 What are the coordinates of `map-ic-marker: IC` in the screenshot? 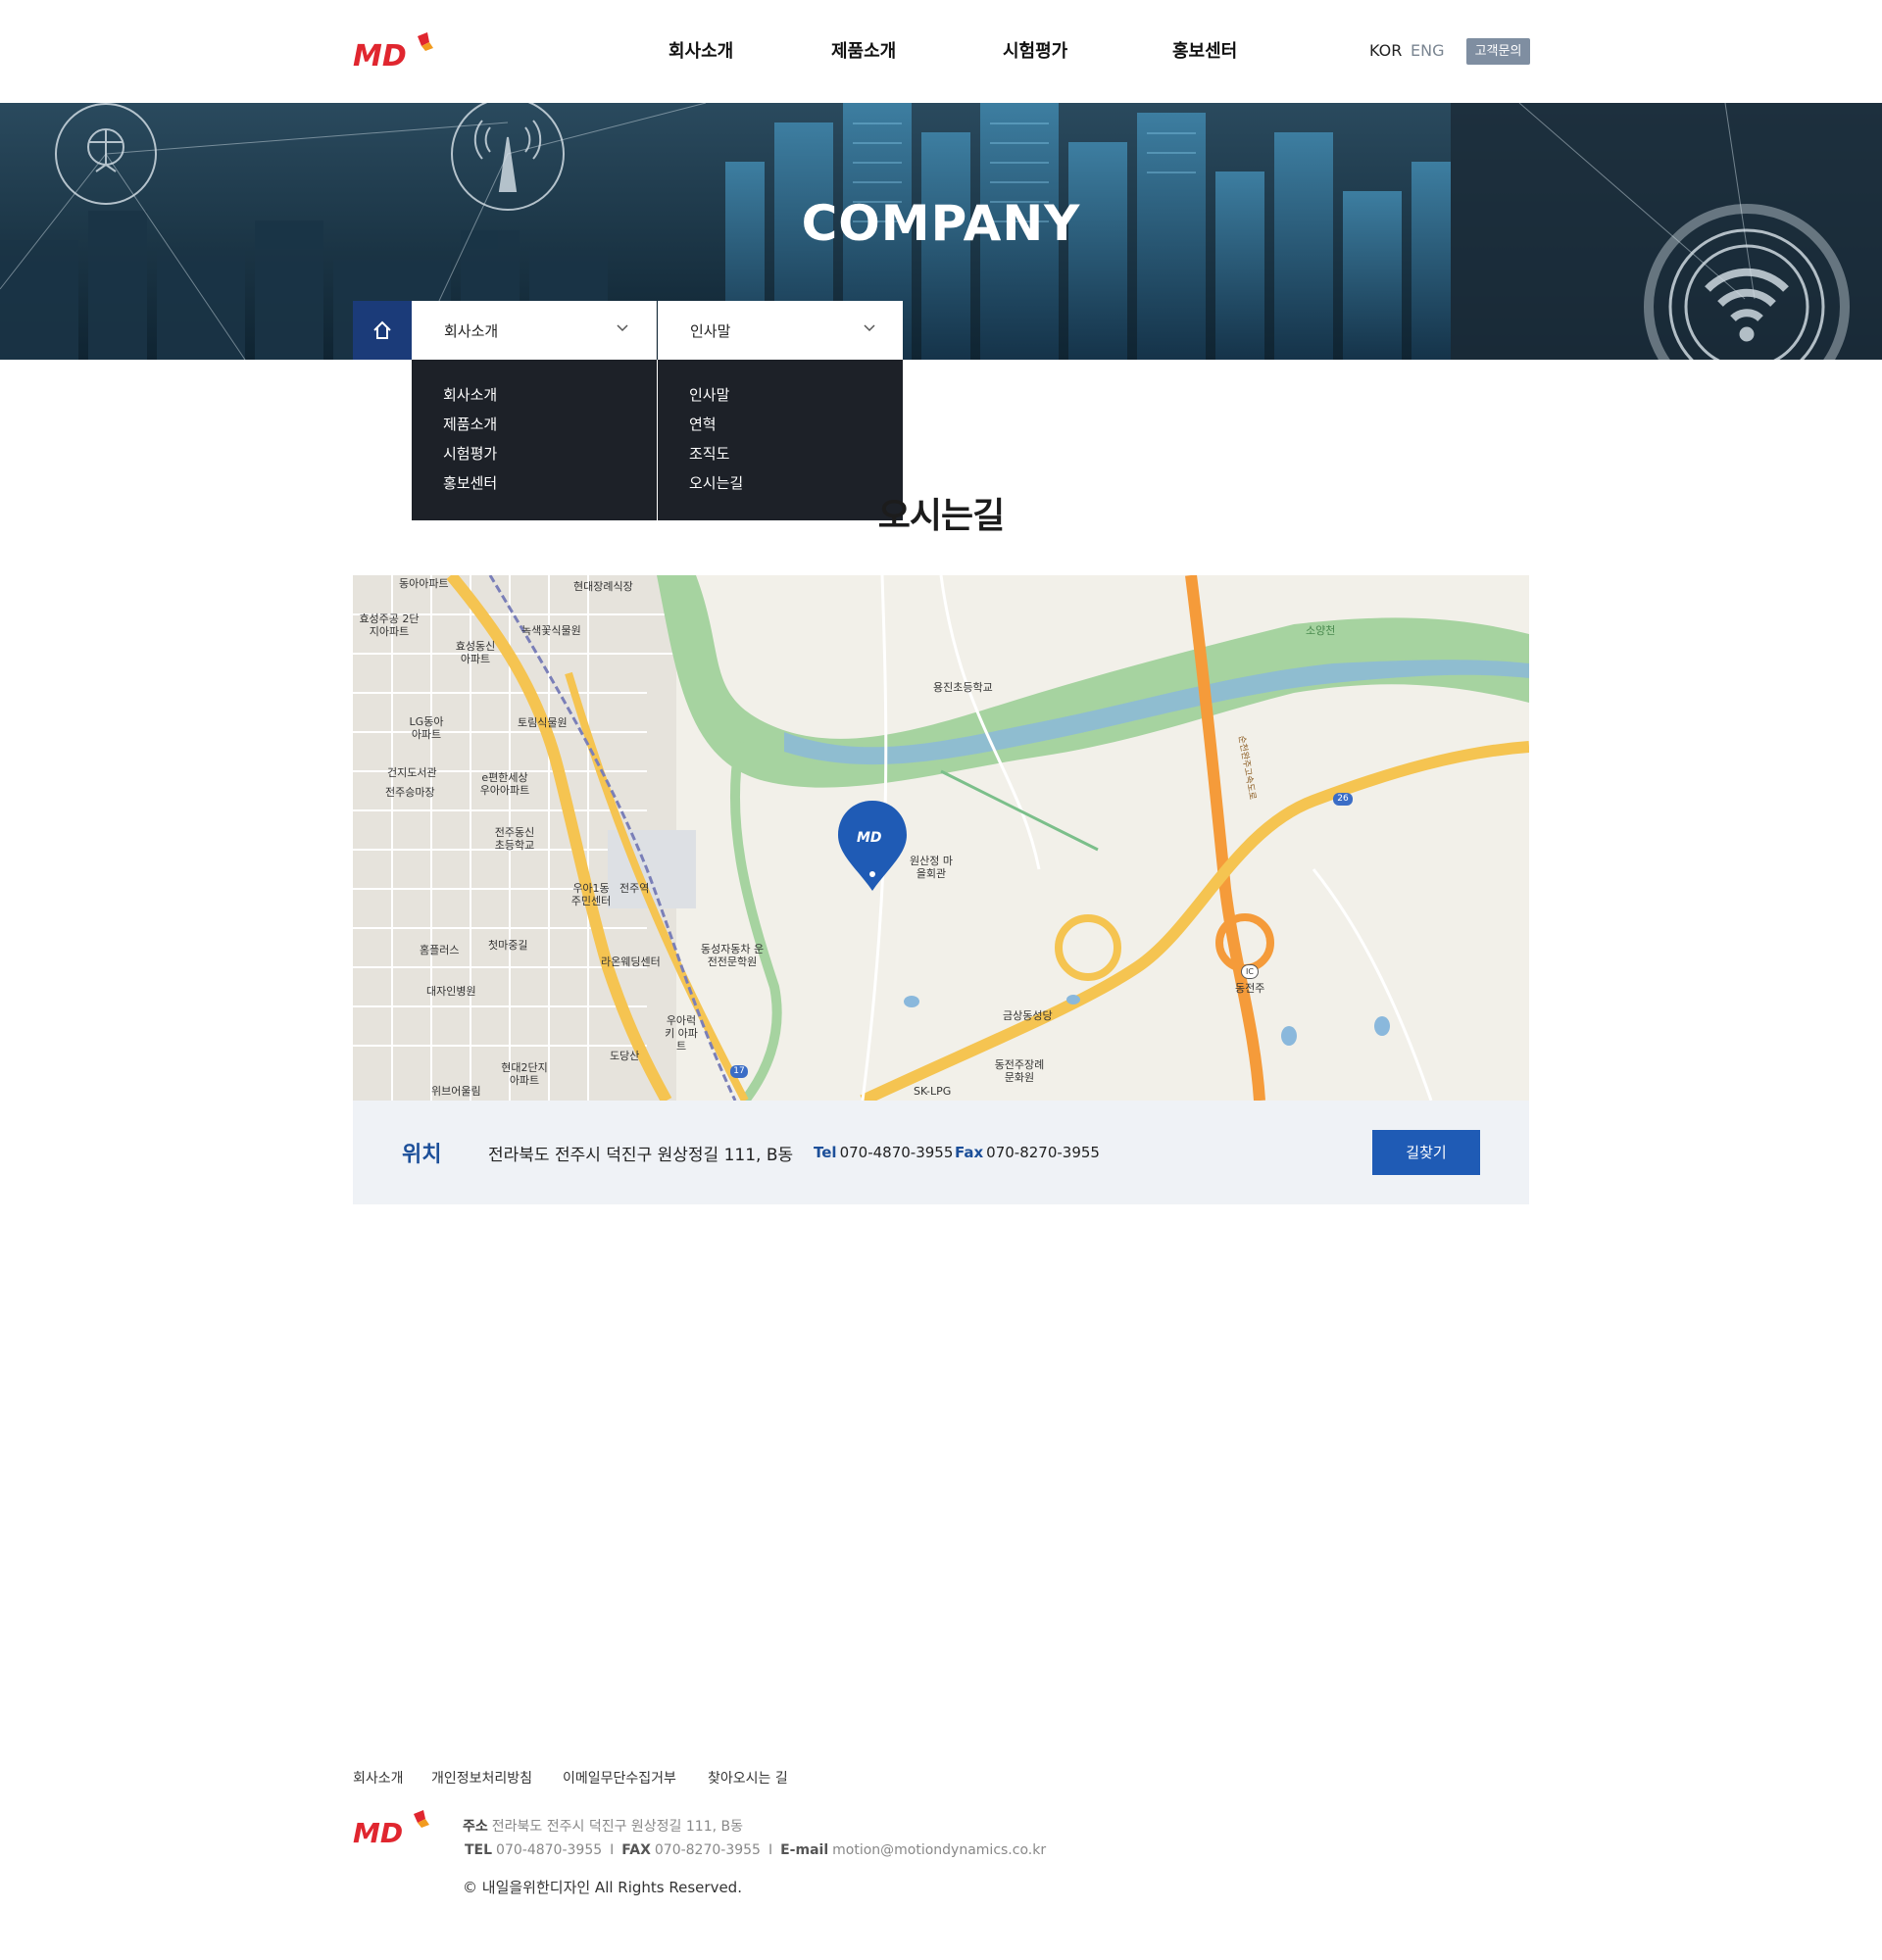 It's located at (1250, 971).